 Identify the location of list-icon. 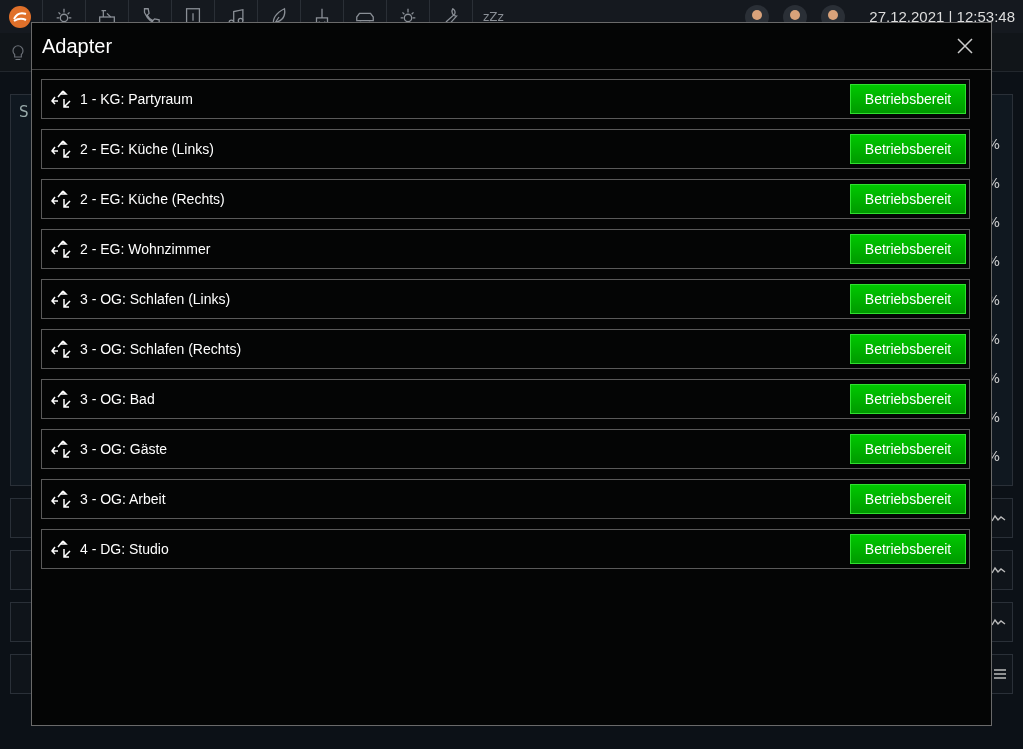
(999, 674).